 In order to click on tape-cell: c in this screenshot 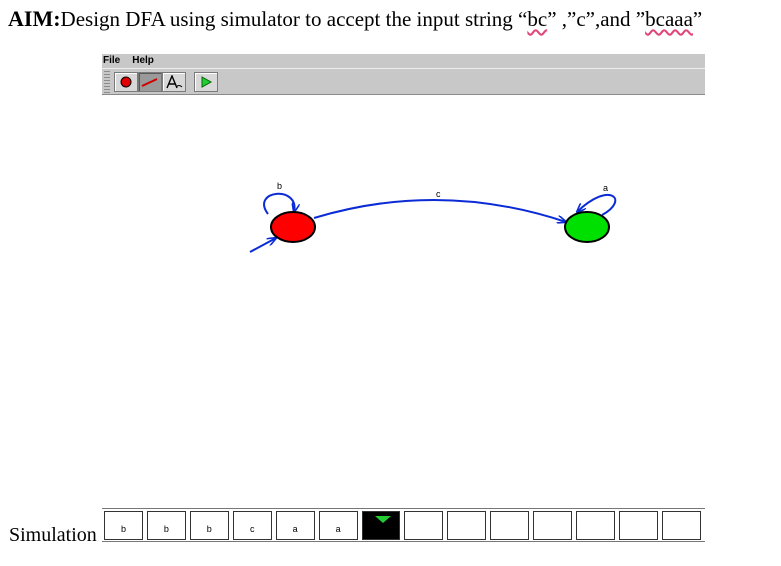, I will do `click(252, 525)`.